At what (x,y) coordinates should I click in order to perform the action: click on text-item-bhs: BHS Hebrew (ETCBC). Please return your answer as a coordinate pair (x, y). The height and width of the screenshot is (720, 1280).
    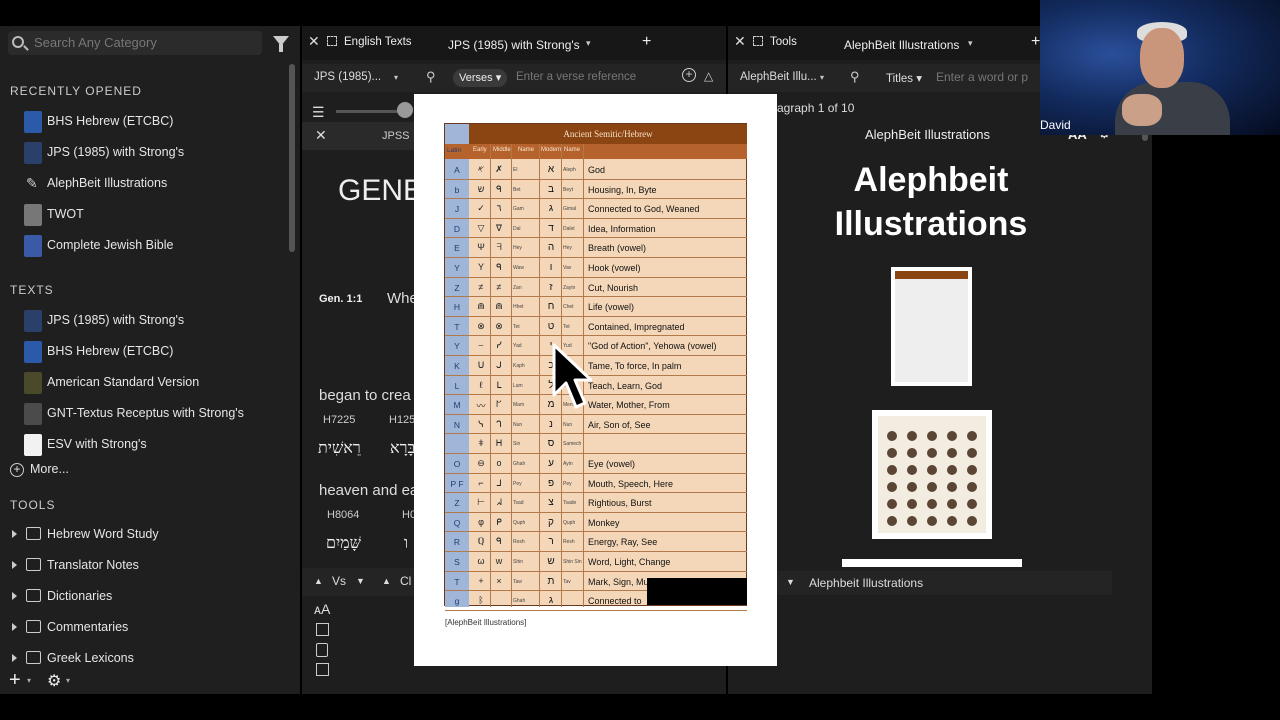
    Looking at the image, I should click on (98, 351).